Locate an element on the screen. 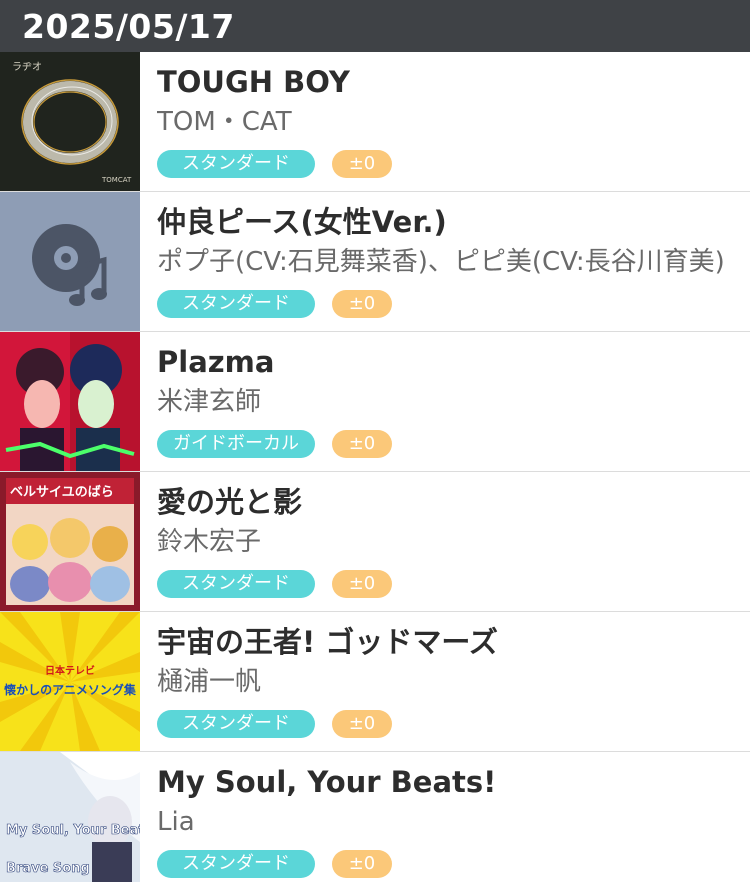 The image size is (750, 882). album-art-text: 日本テレビ is located at coordinates (70, 670).